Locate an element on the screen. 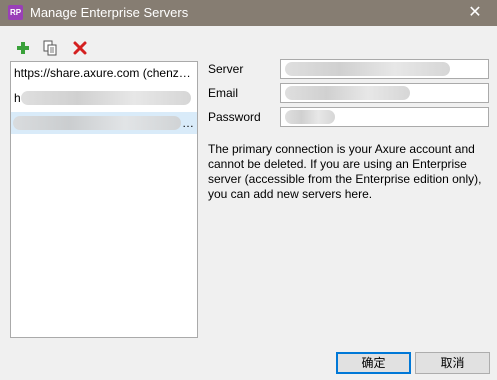 The image size is (497, 380). axure-rp-app-icon: RP is located at coordinates (15, 12).